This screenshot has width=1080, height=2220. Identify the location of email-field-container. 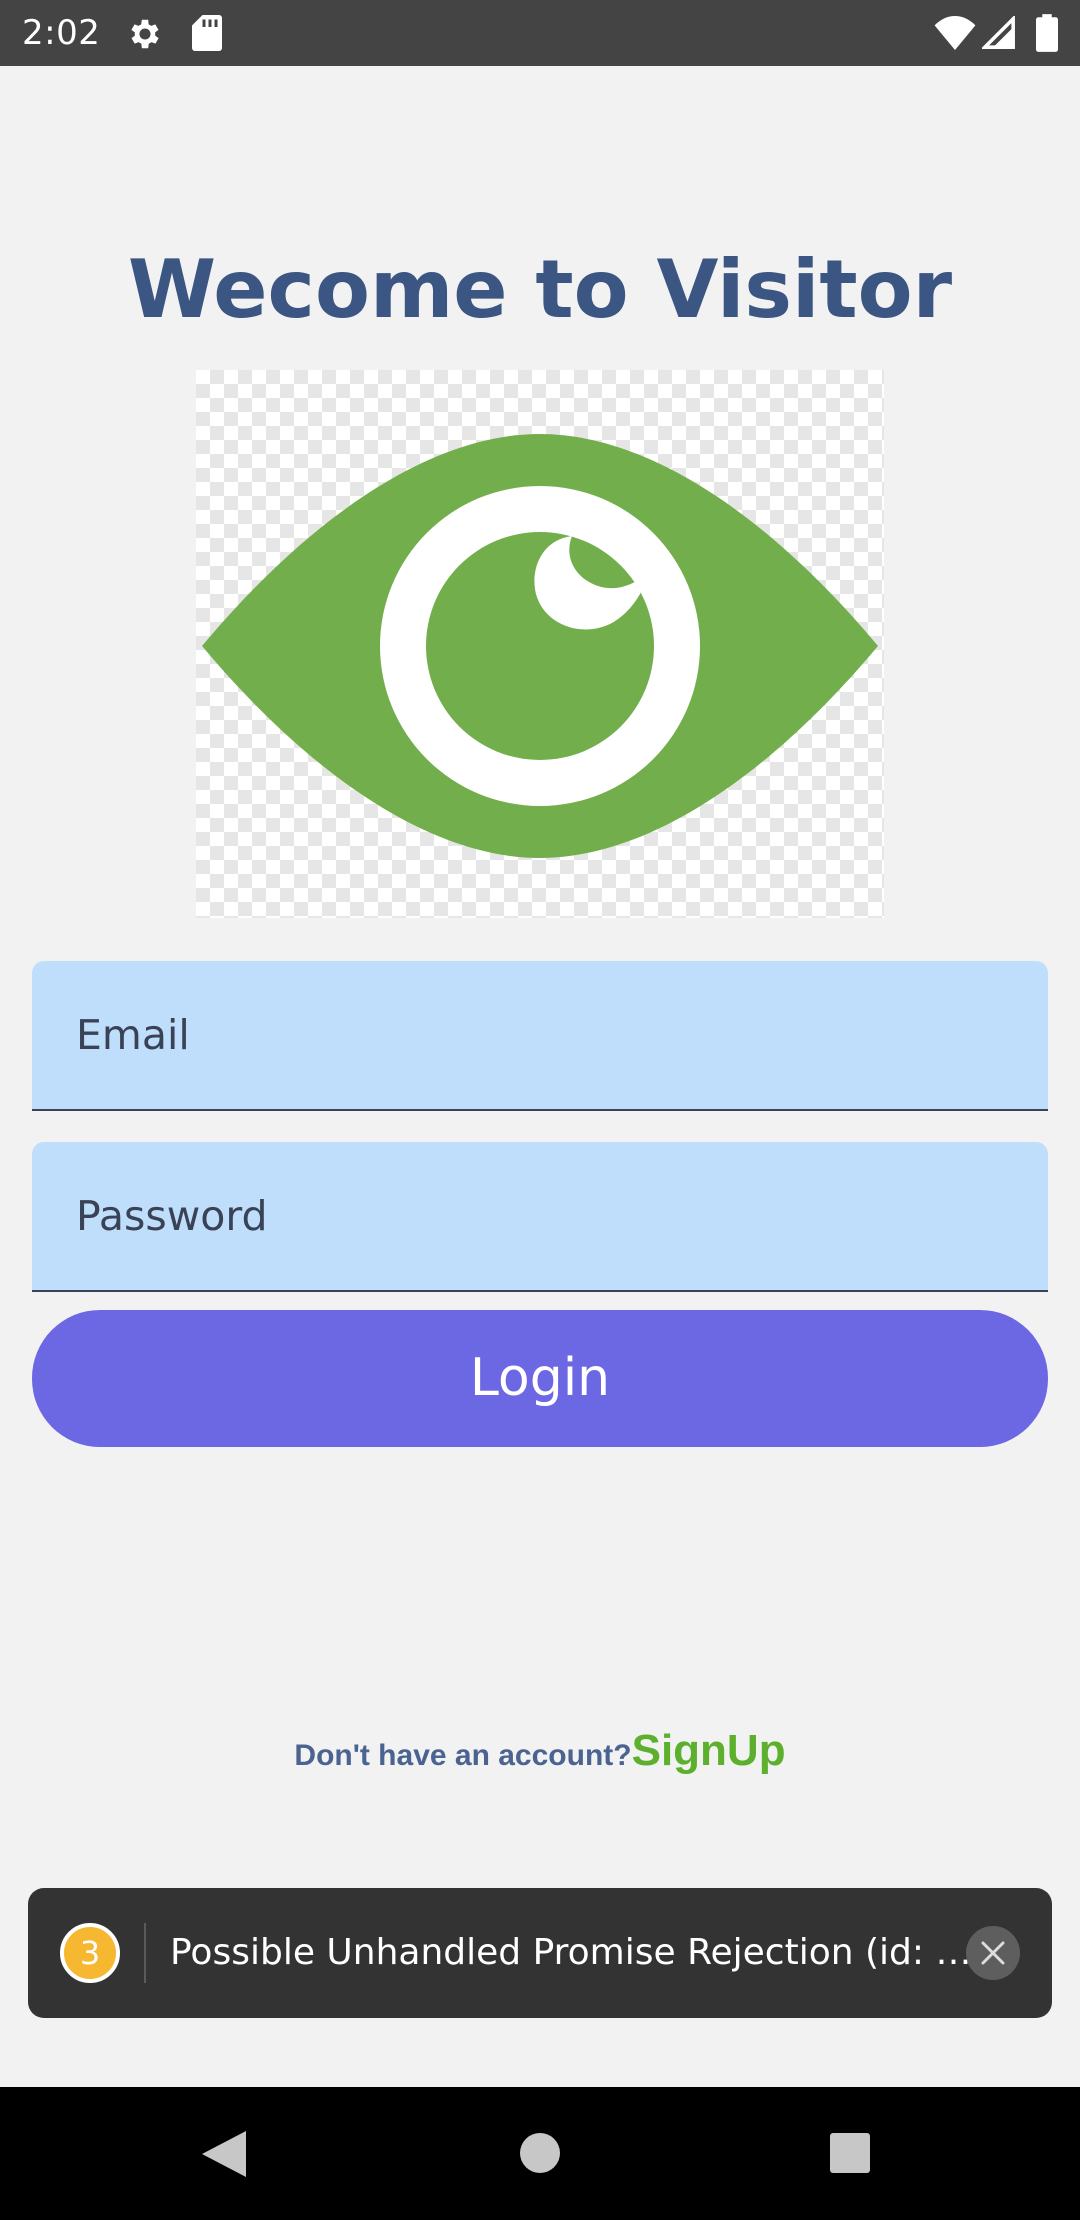
(540, 1036).